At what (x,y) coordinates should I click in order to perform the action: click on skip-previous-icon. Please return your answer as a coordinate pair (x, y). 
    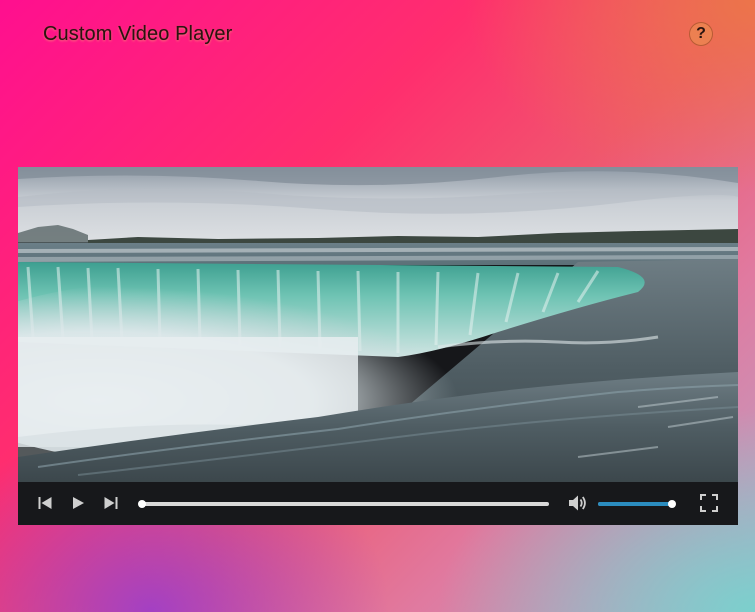
    Looking at the image, I should click on (45, 503).